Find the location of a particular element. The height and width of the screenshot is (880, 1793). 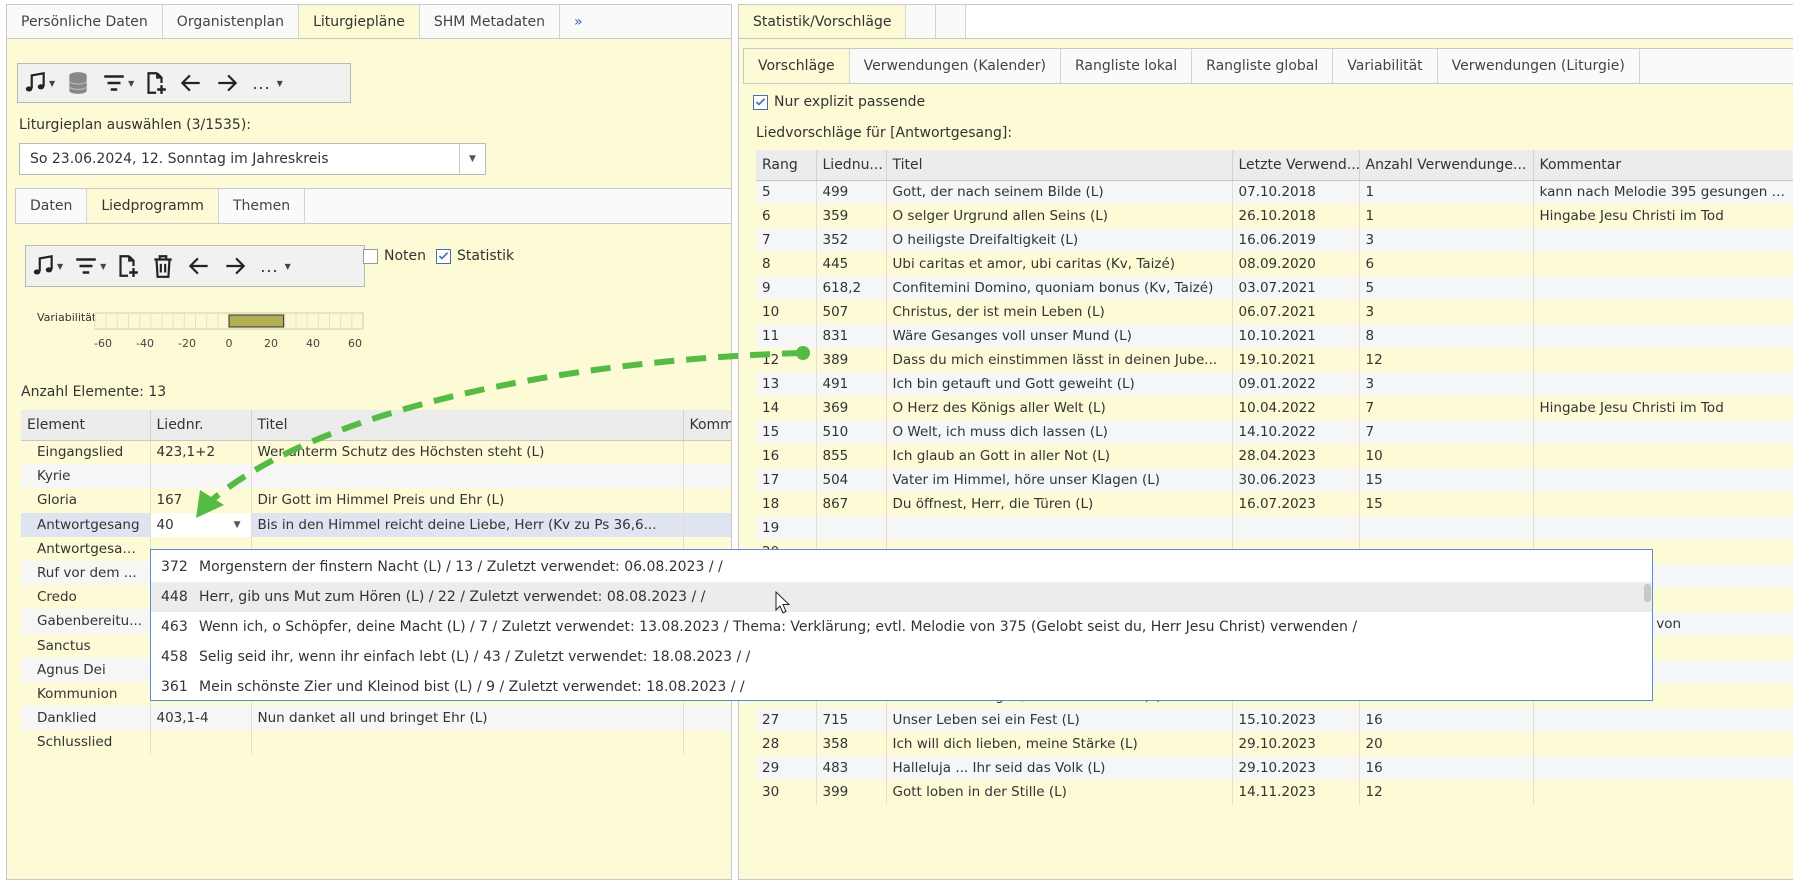

forward-button is located at coordinates (235, 266).